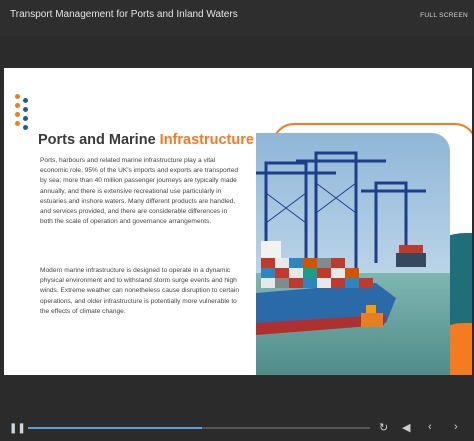 The width and height of the screenshot is (474, 441). What do you see at coordinates (430, 427) in the screenshot?
I see `prev-icon: ‹` at bounding box center [430, 427].